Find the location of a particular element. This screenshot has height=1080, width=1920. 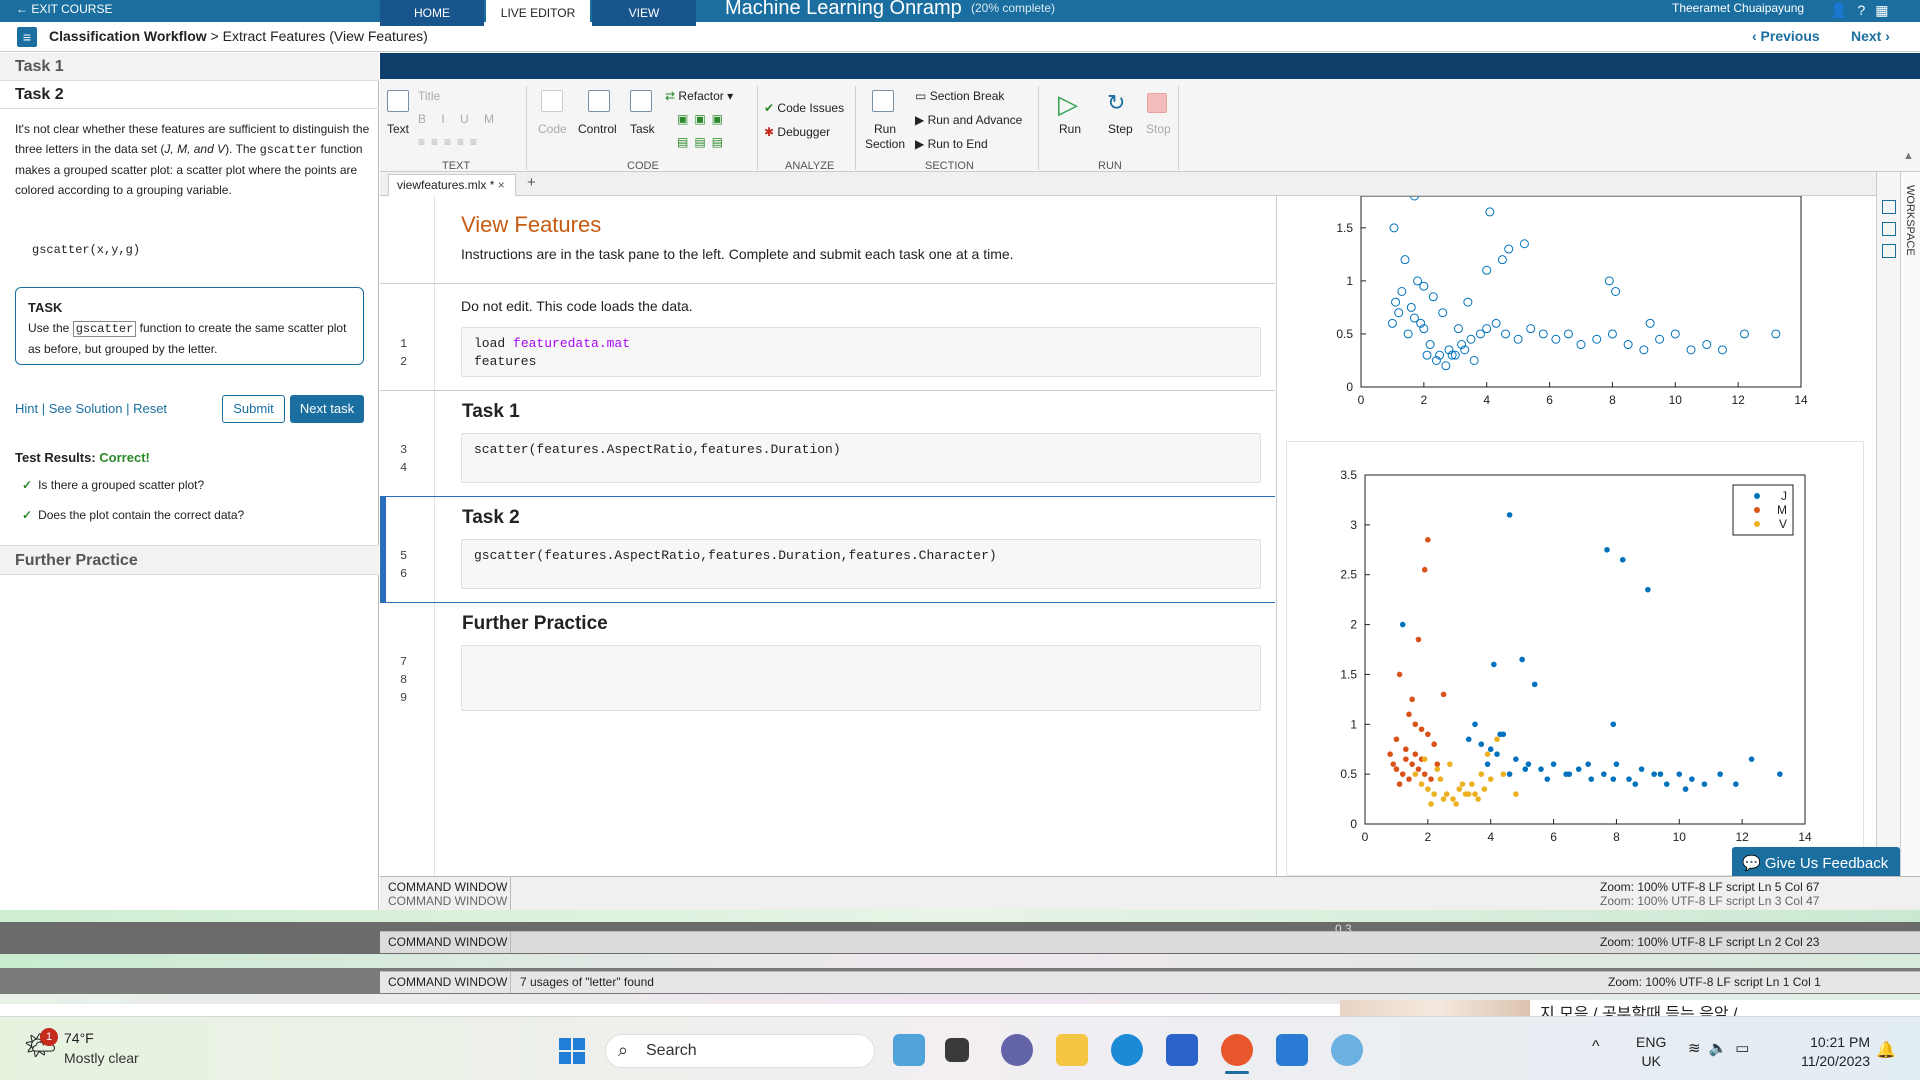

task-button: Task is located at coordinates (642, 129).